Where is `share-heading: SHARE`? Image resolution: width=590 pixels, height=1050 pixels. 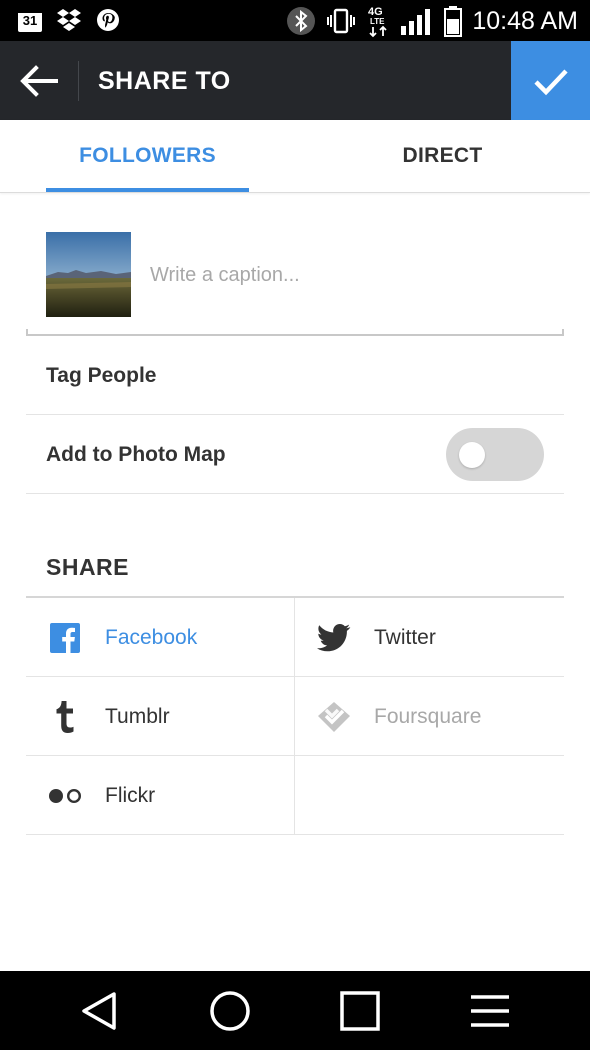
share-heading: SHARE is located at coordinates (88, 567).